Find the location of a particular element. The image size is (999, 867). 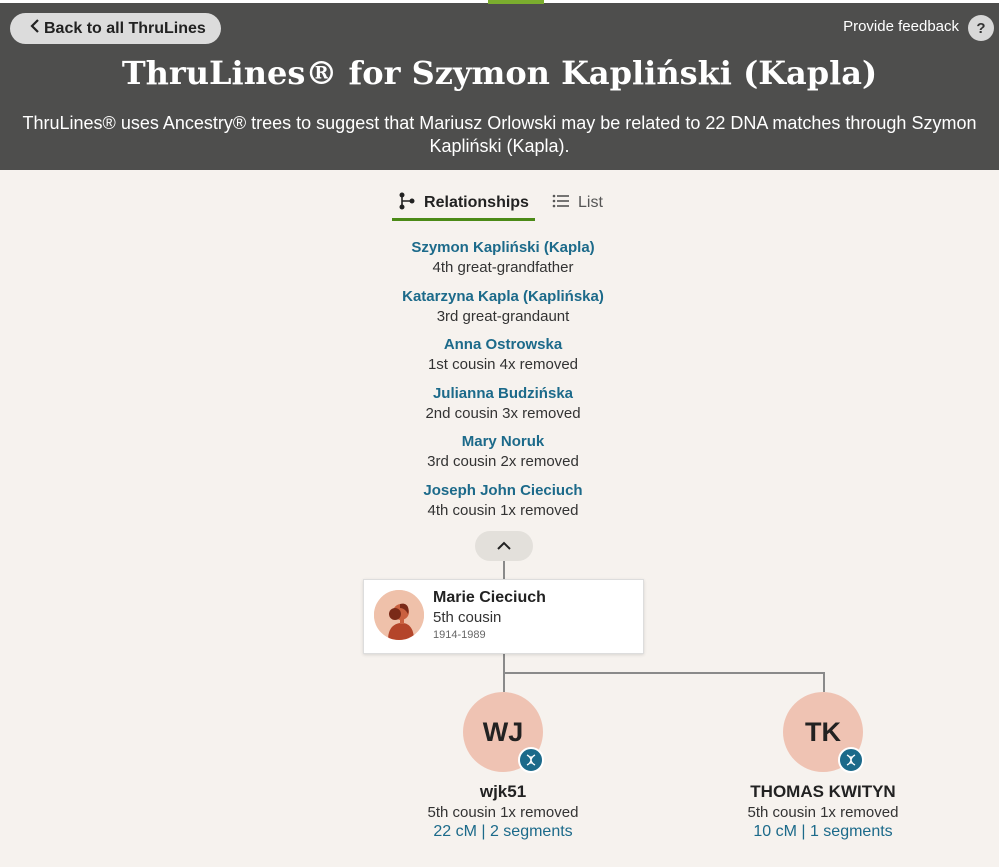

list-icon is located at coordinates (565, 203).